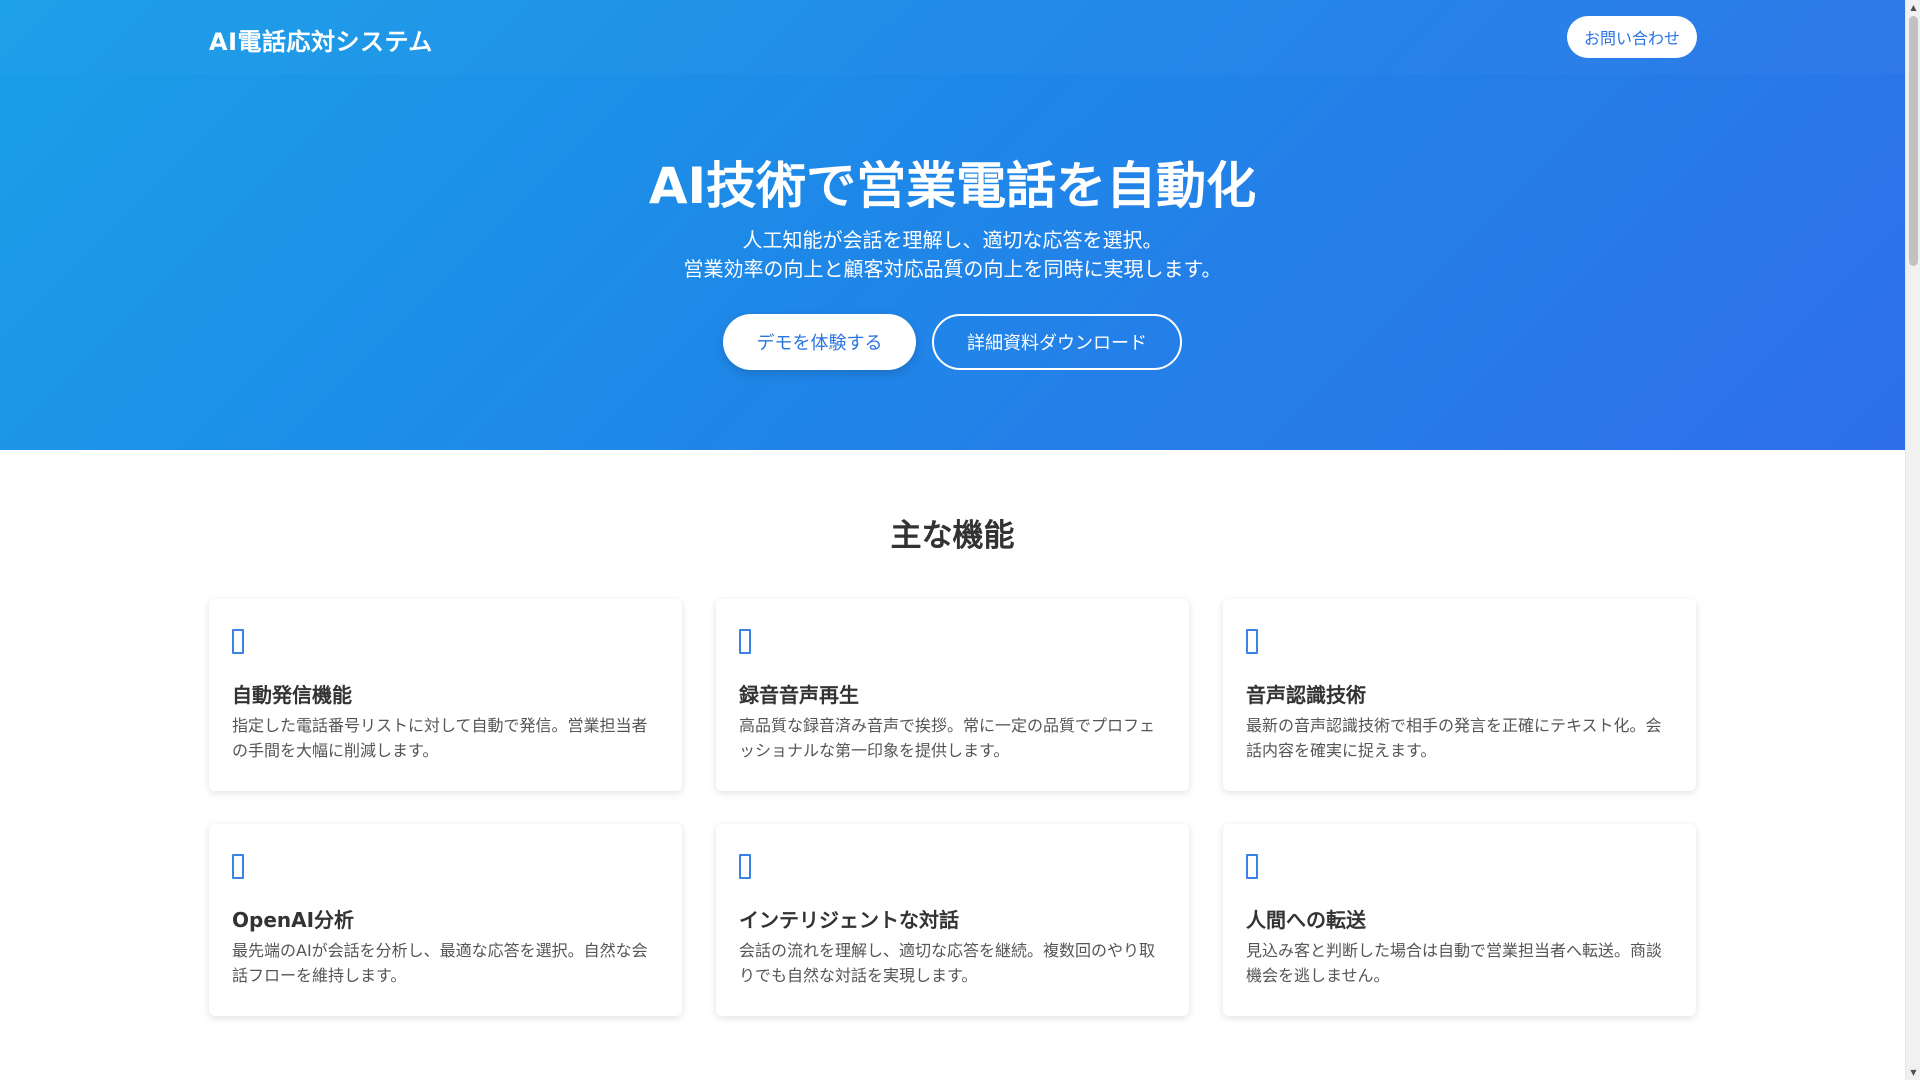  Describe the element at coordinates (819, 342) in the screenshot. I see `demo-button: デモを体験する` at that location.